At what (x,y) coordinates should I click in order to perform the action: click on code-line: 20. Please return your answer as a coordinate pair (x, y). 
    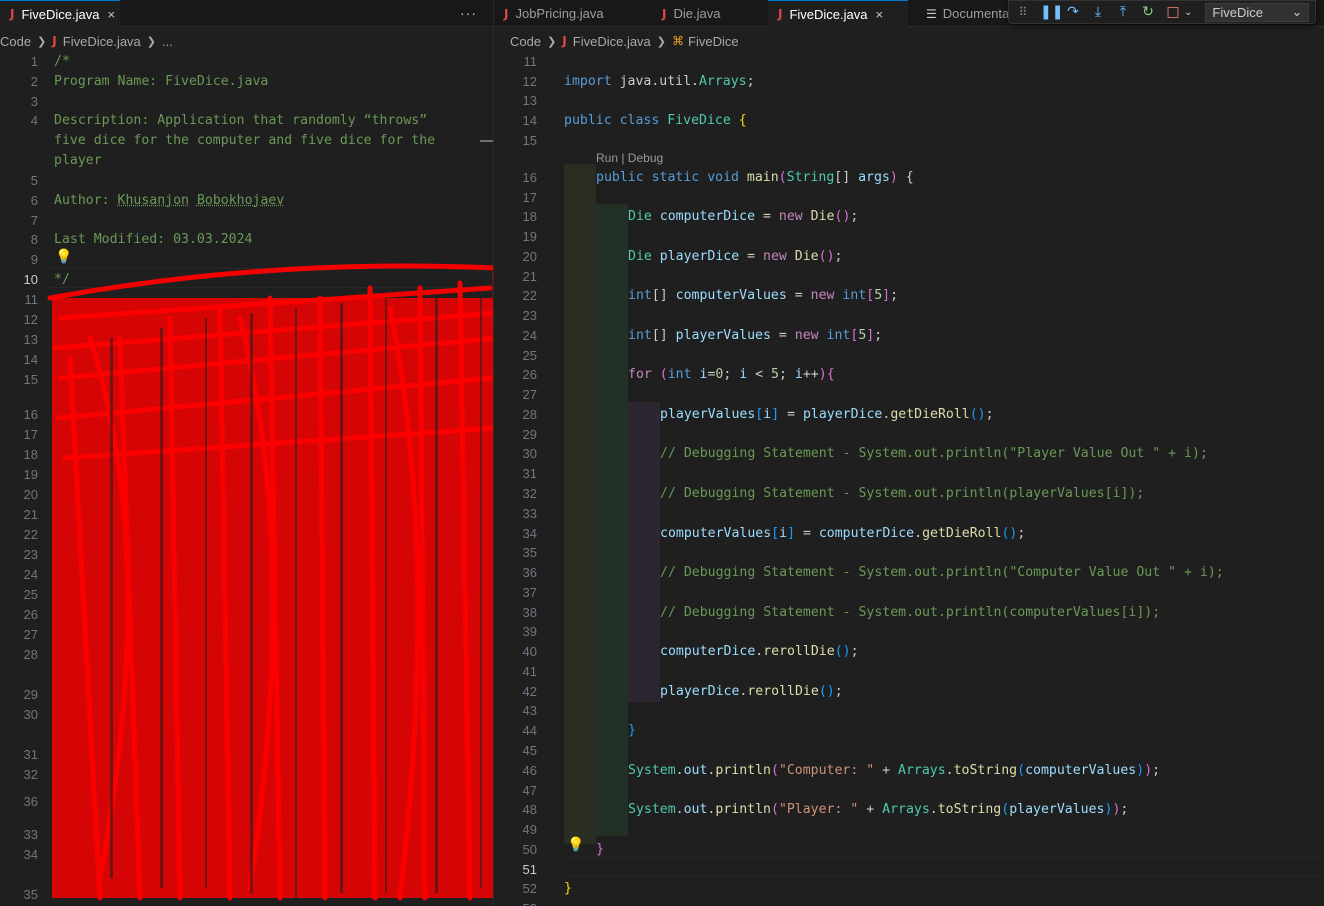
    Looking at the image, I should click on (246, 495).